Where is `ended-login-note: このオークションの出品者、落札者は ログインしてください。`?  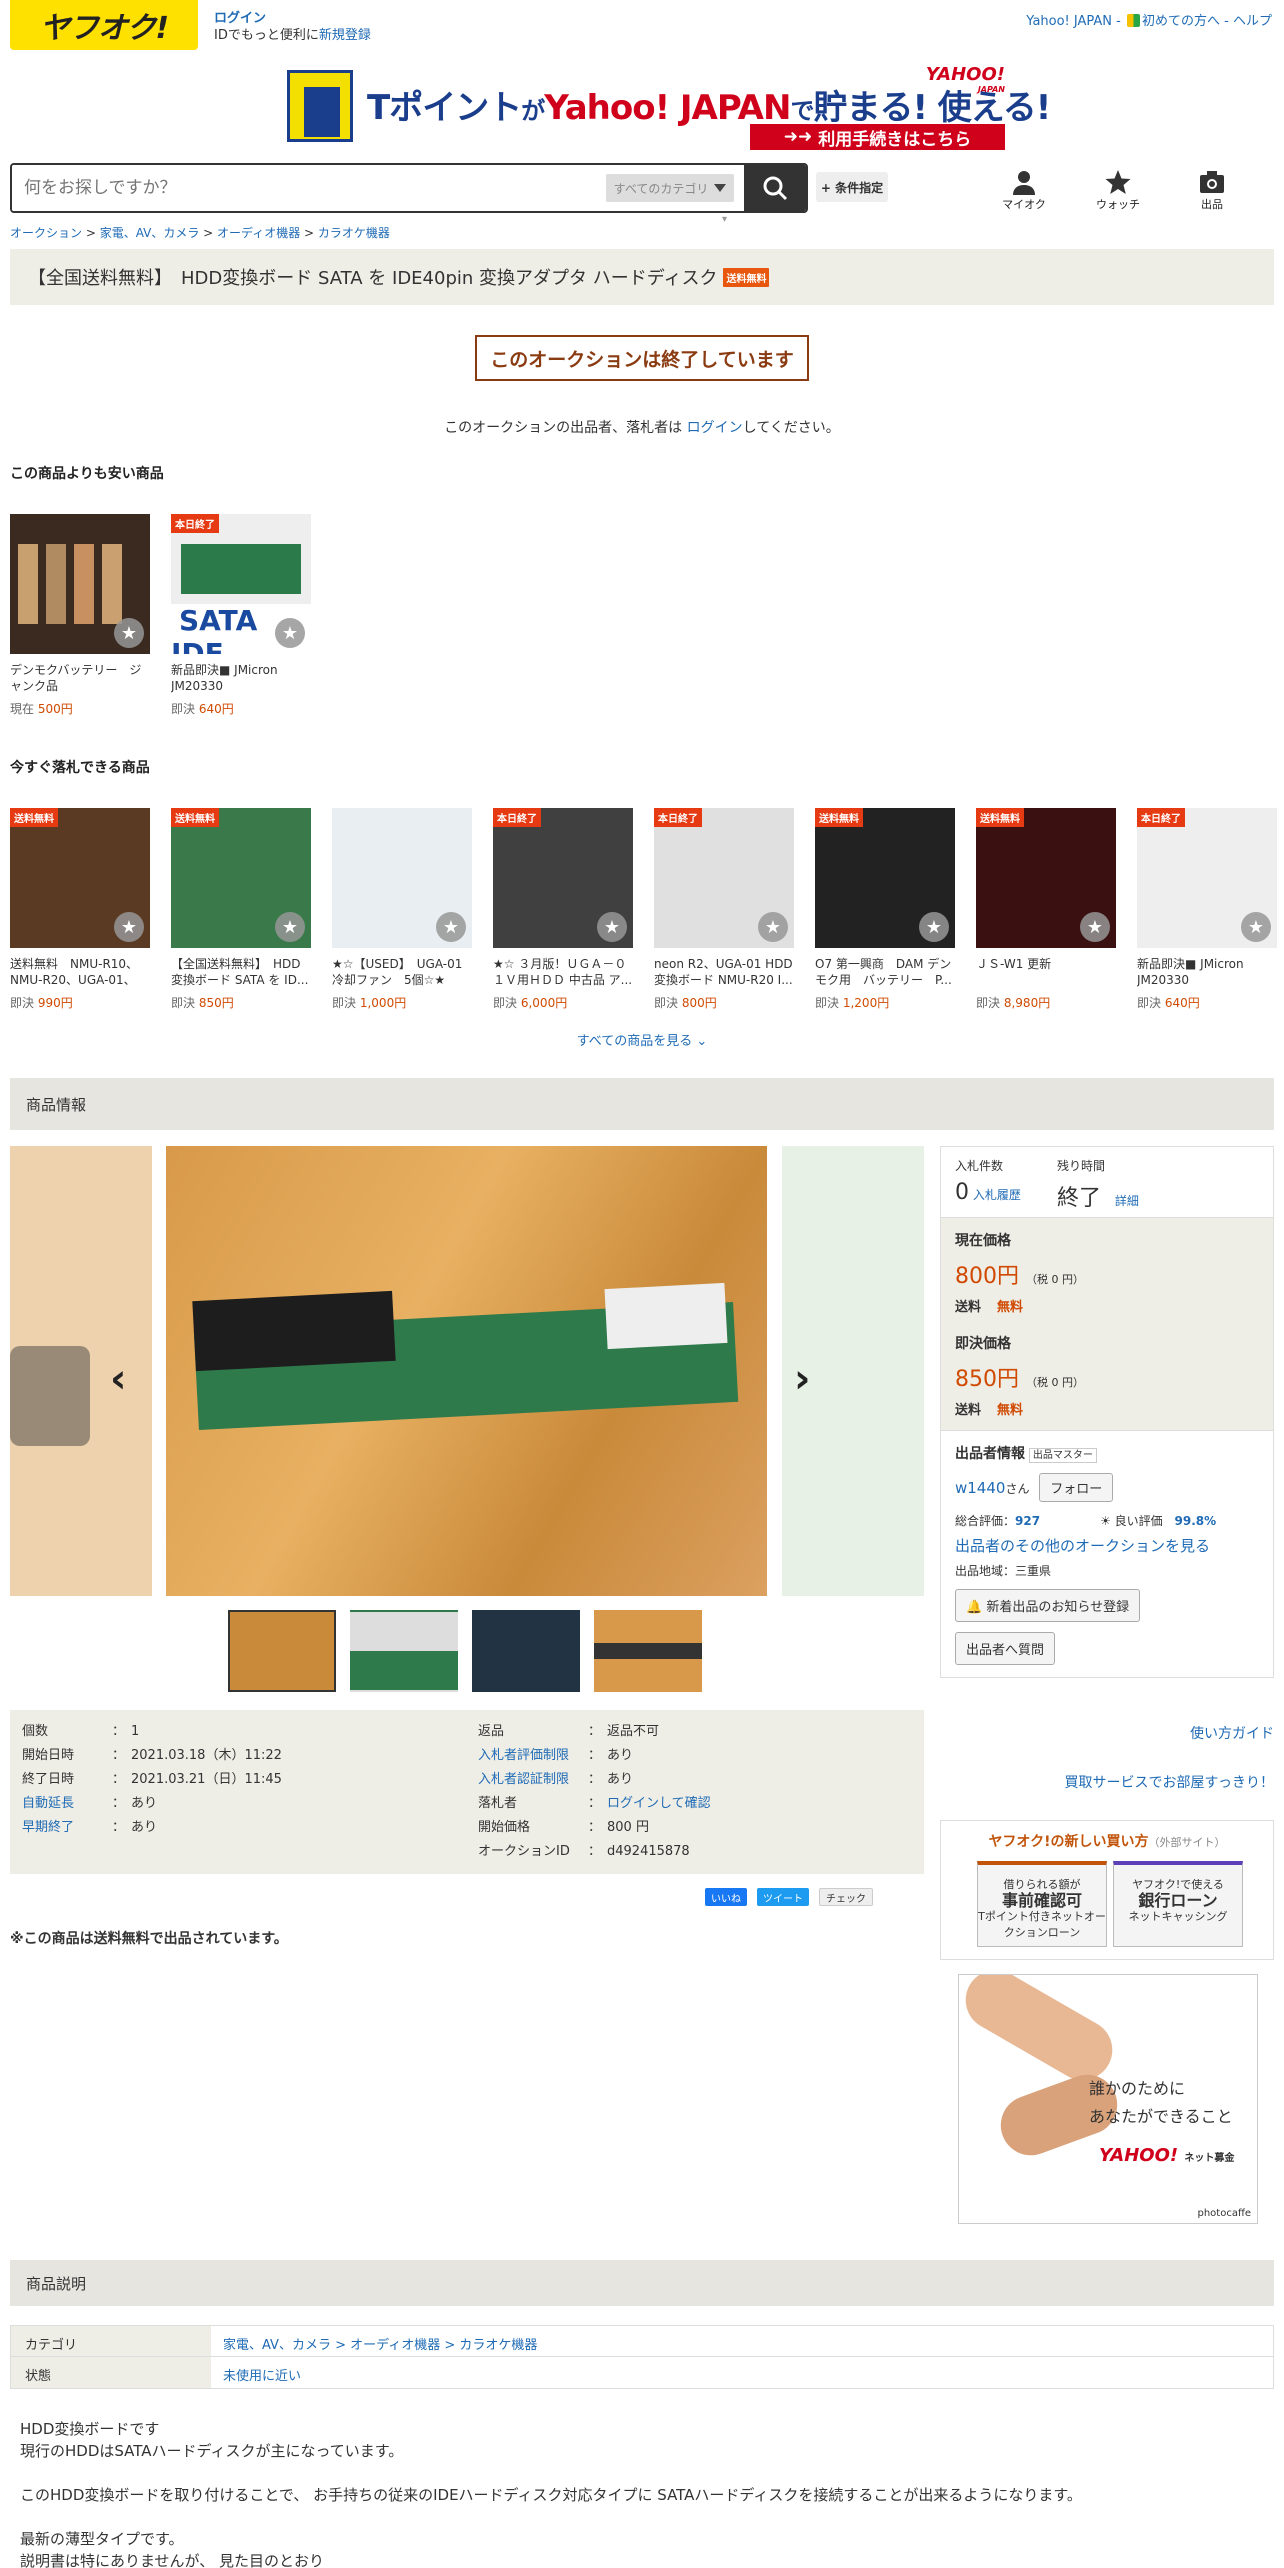
ended-login-note: このオークションの出品者、落札者は ログインしてください。 is located at coordinates (642, 428).